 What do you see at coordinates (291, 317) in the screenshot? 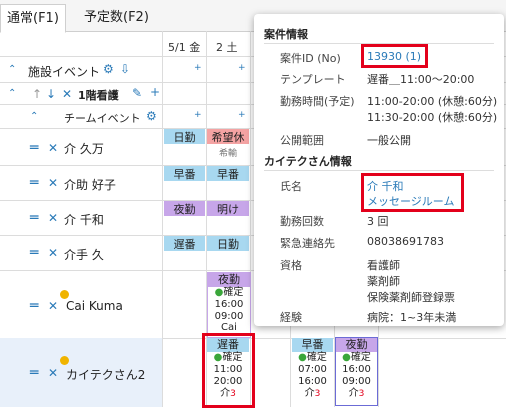
I see `experience-label: 経験` at bounding box center [291, 317].